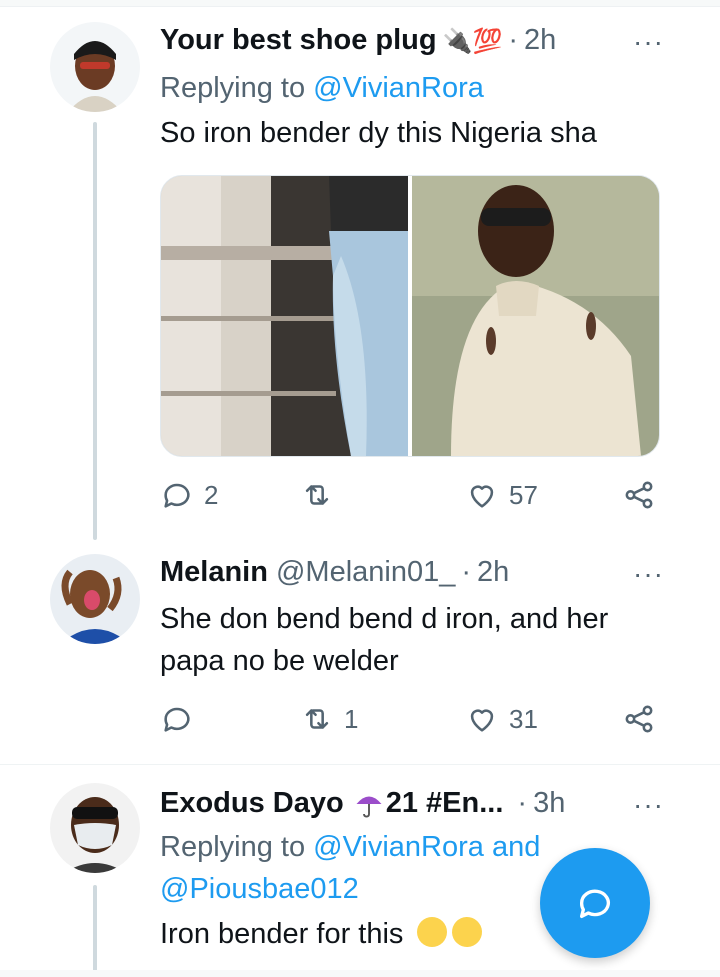 The width and height of the screenshot is (720, 977). I want to click on replying-to: Replying to @VivianRora and, so click(350, 847).